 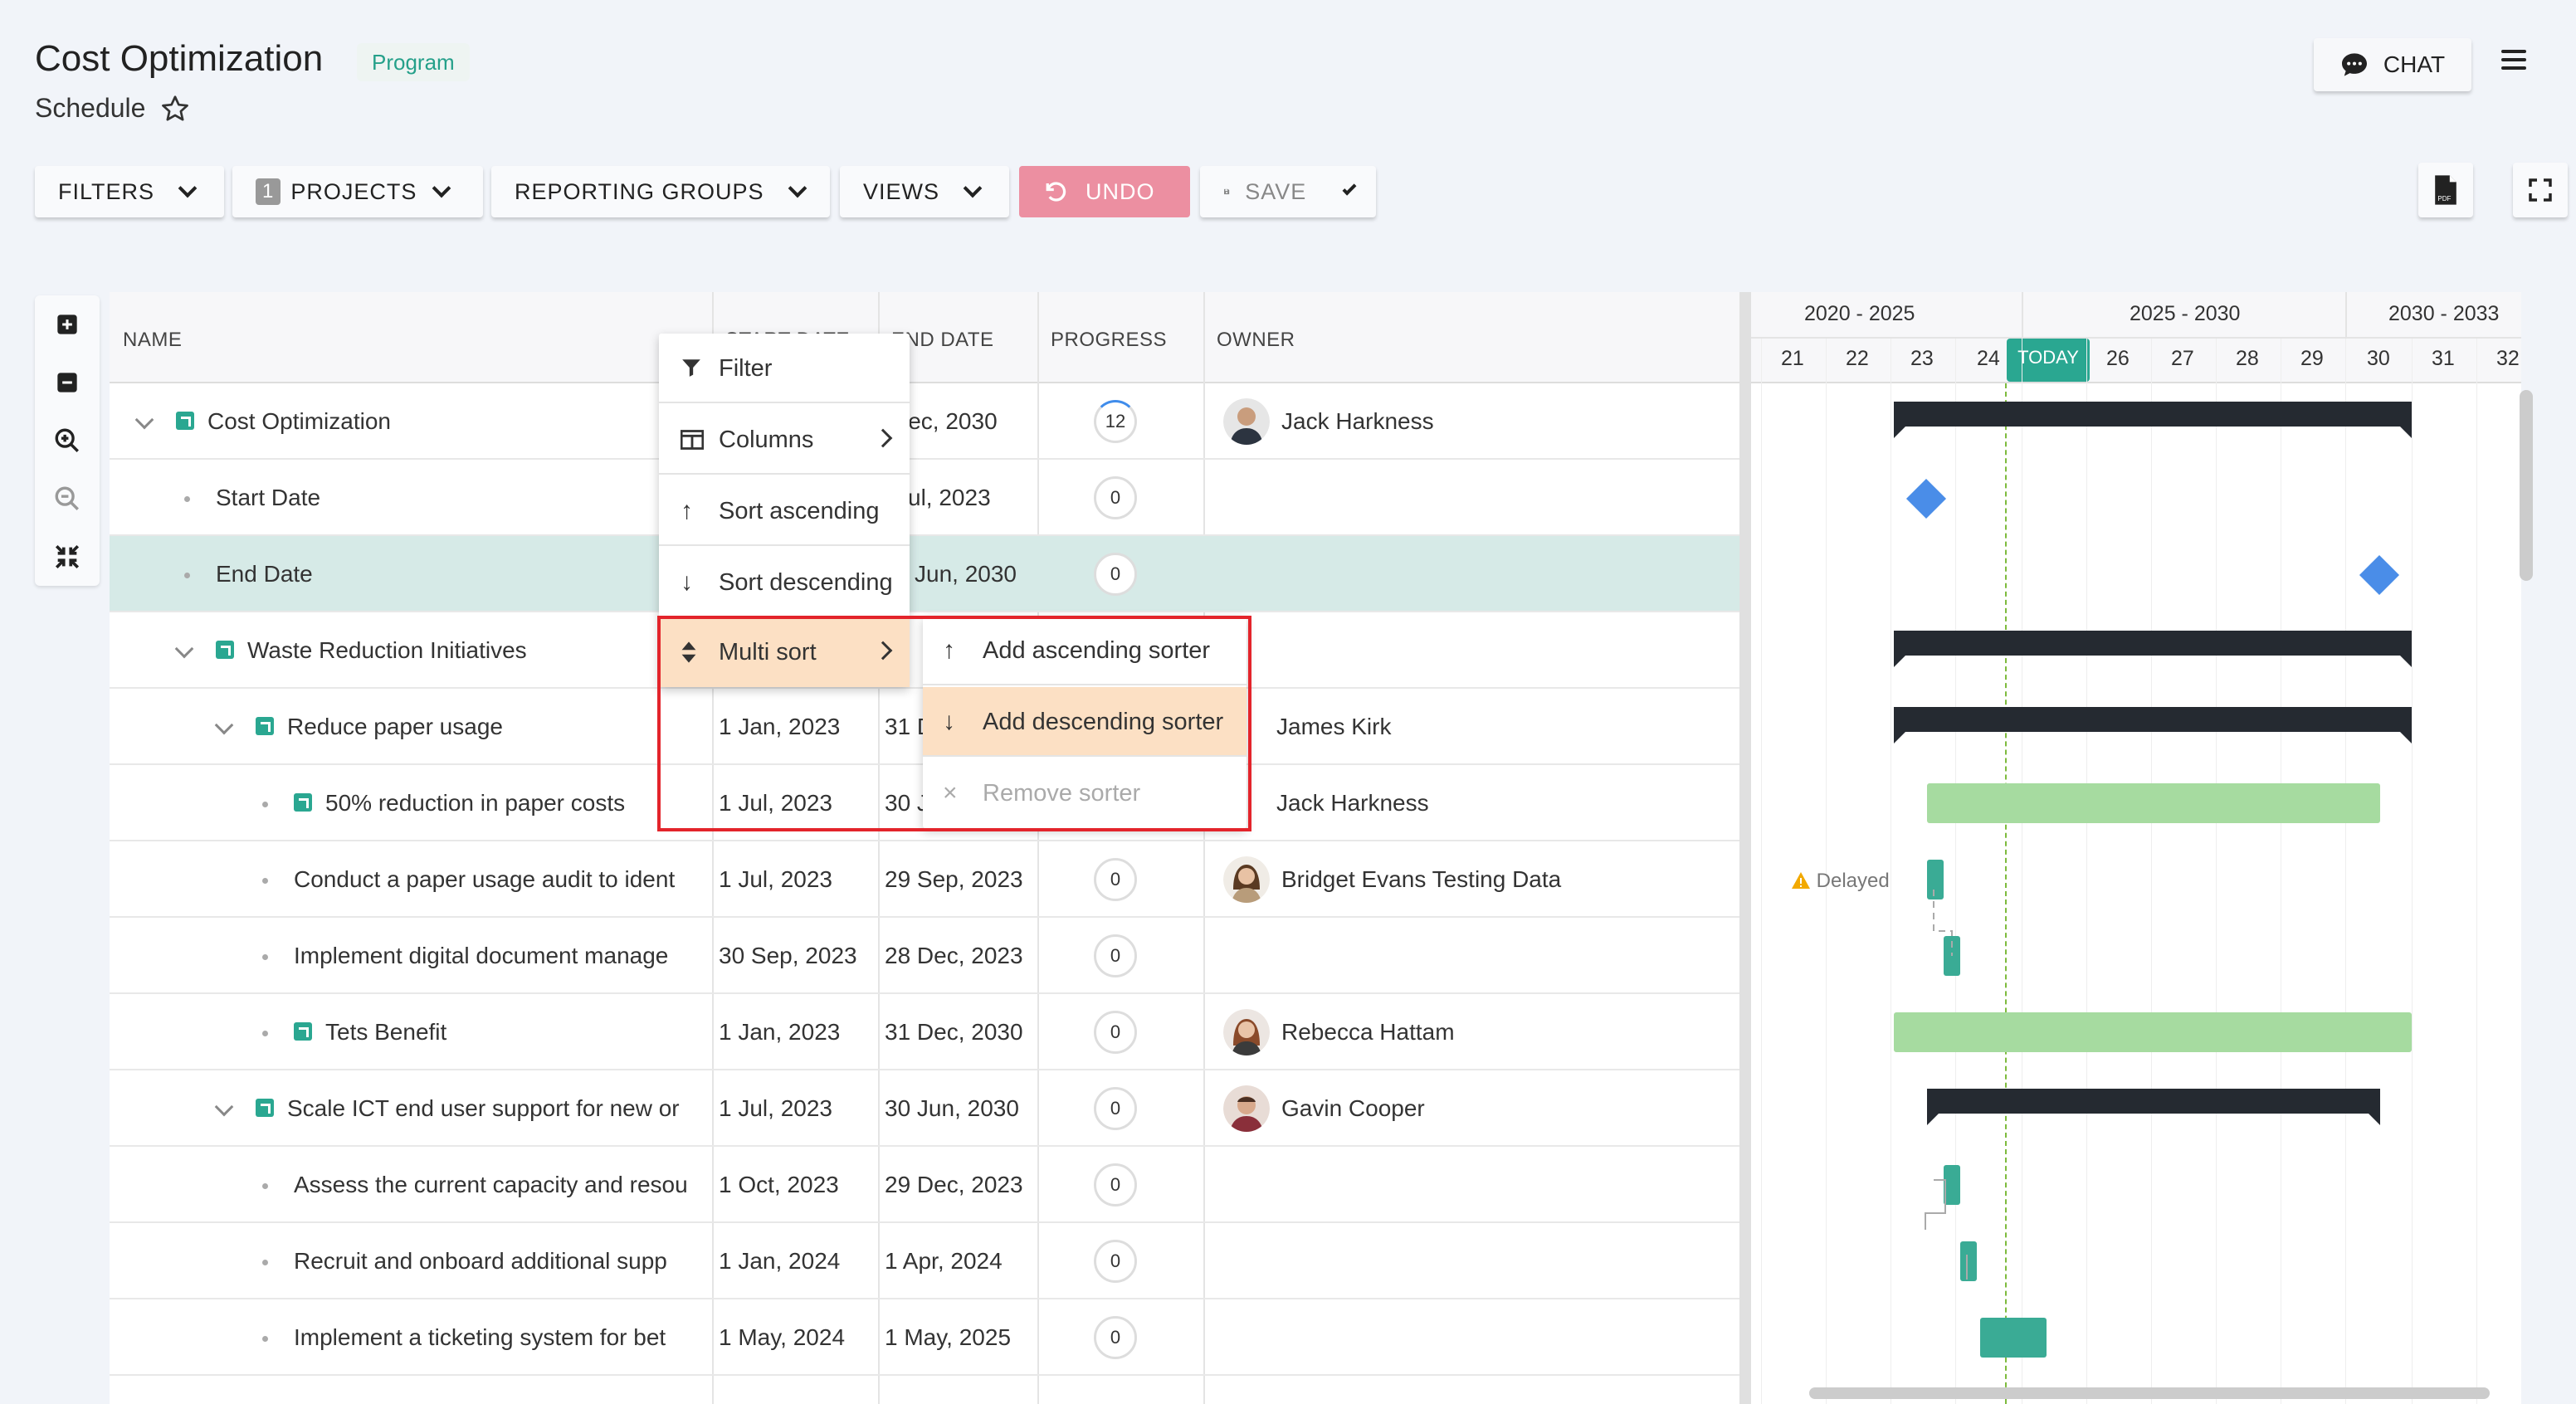 I want to click on year-label: 24, so click(x=1989, y=358).